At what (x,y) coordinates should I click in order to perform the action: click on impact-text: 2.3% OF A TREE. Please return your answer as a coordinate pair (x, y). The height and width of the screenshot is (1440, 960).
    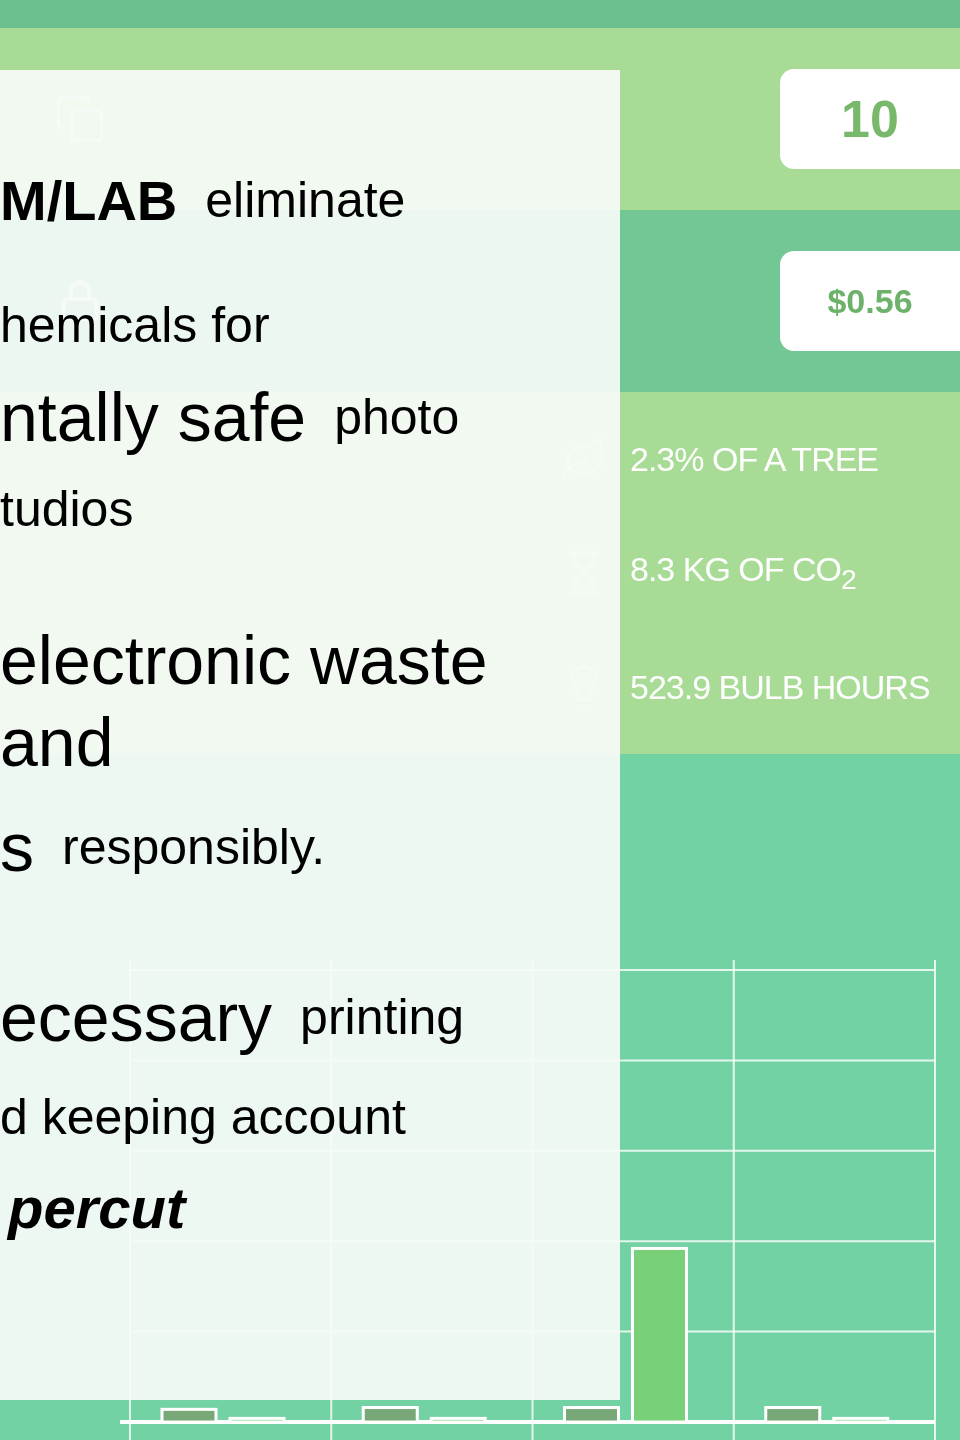
    Looking at the image, I should click on (754, 459).